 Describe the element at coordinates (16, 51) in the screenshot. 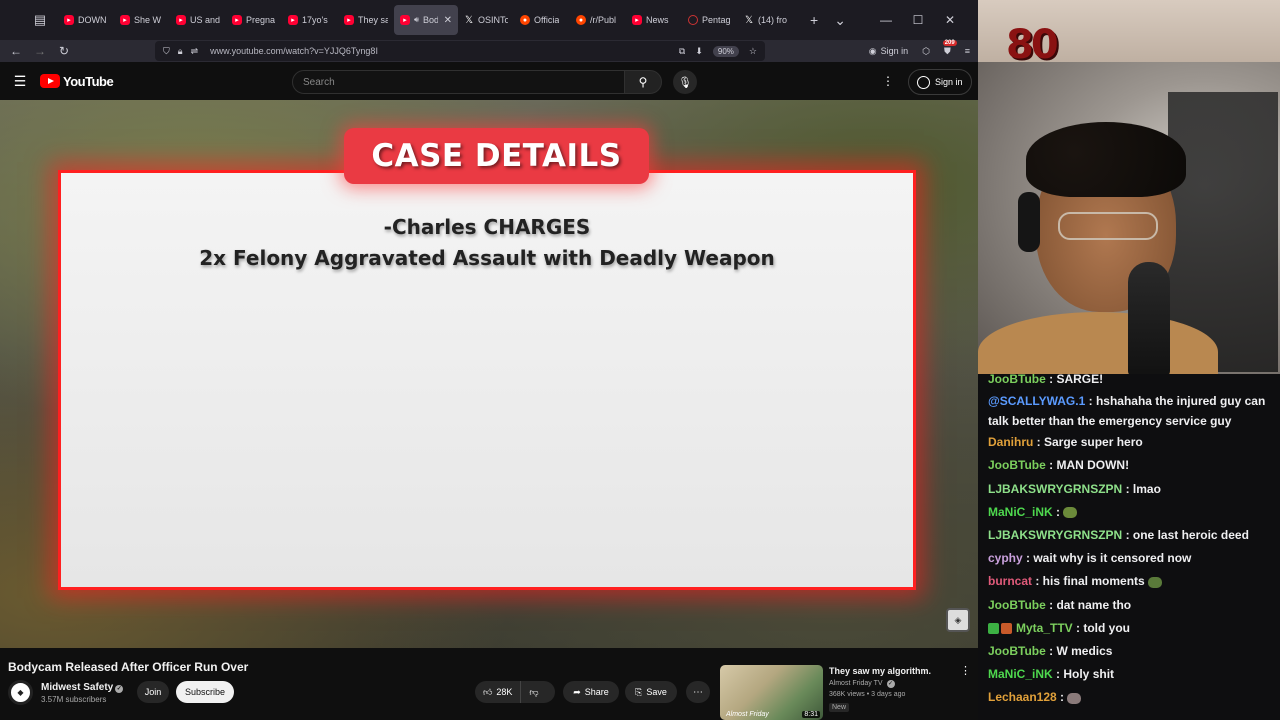

I see `back-icon: ←` at that location.